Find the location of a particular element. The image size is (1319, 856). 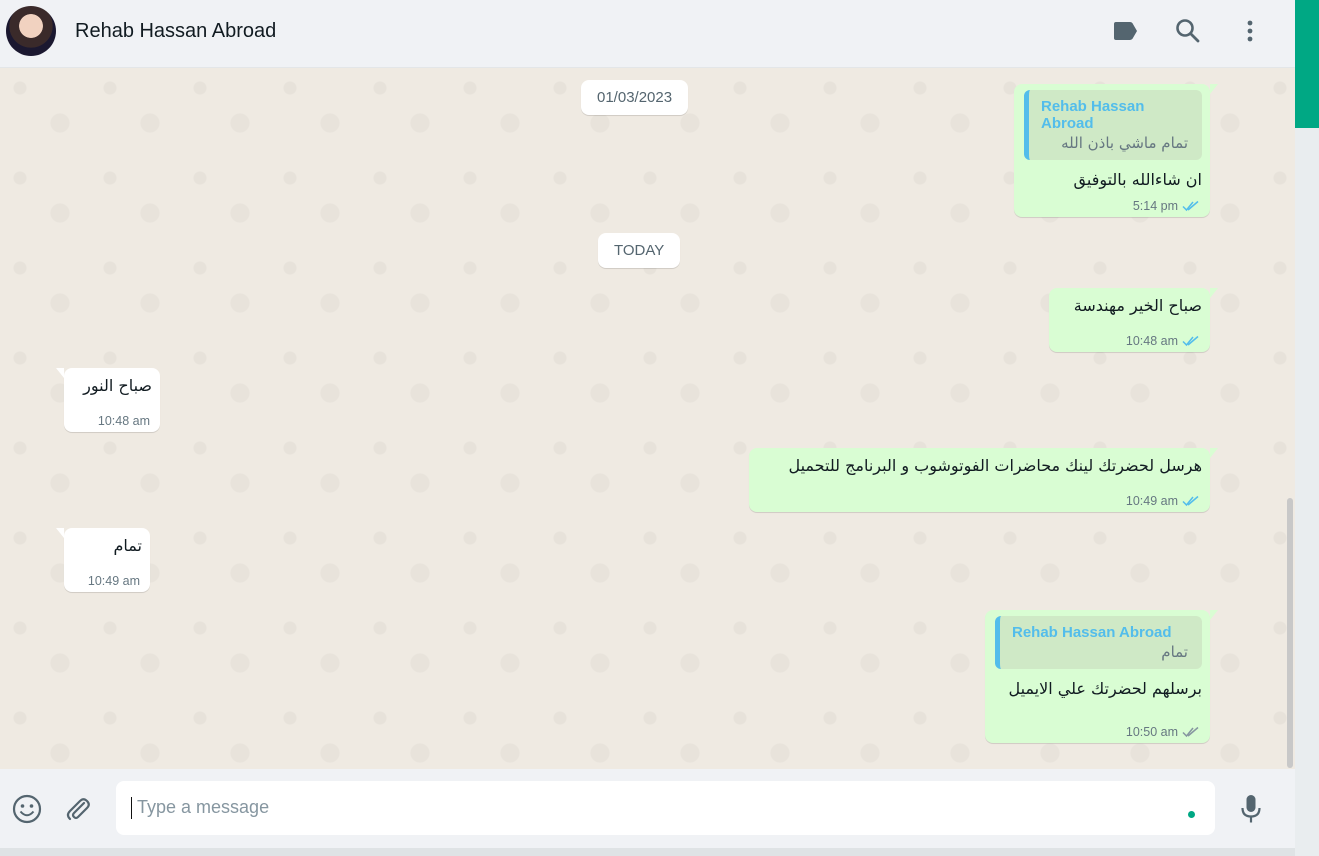

composer: Type a message is located at coordinates (647, 808).